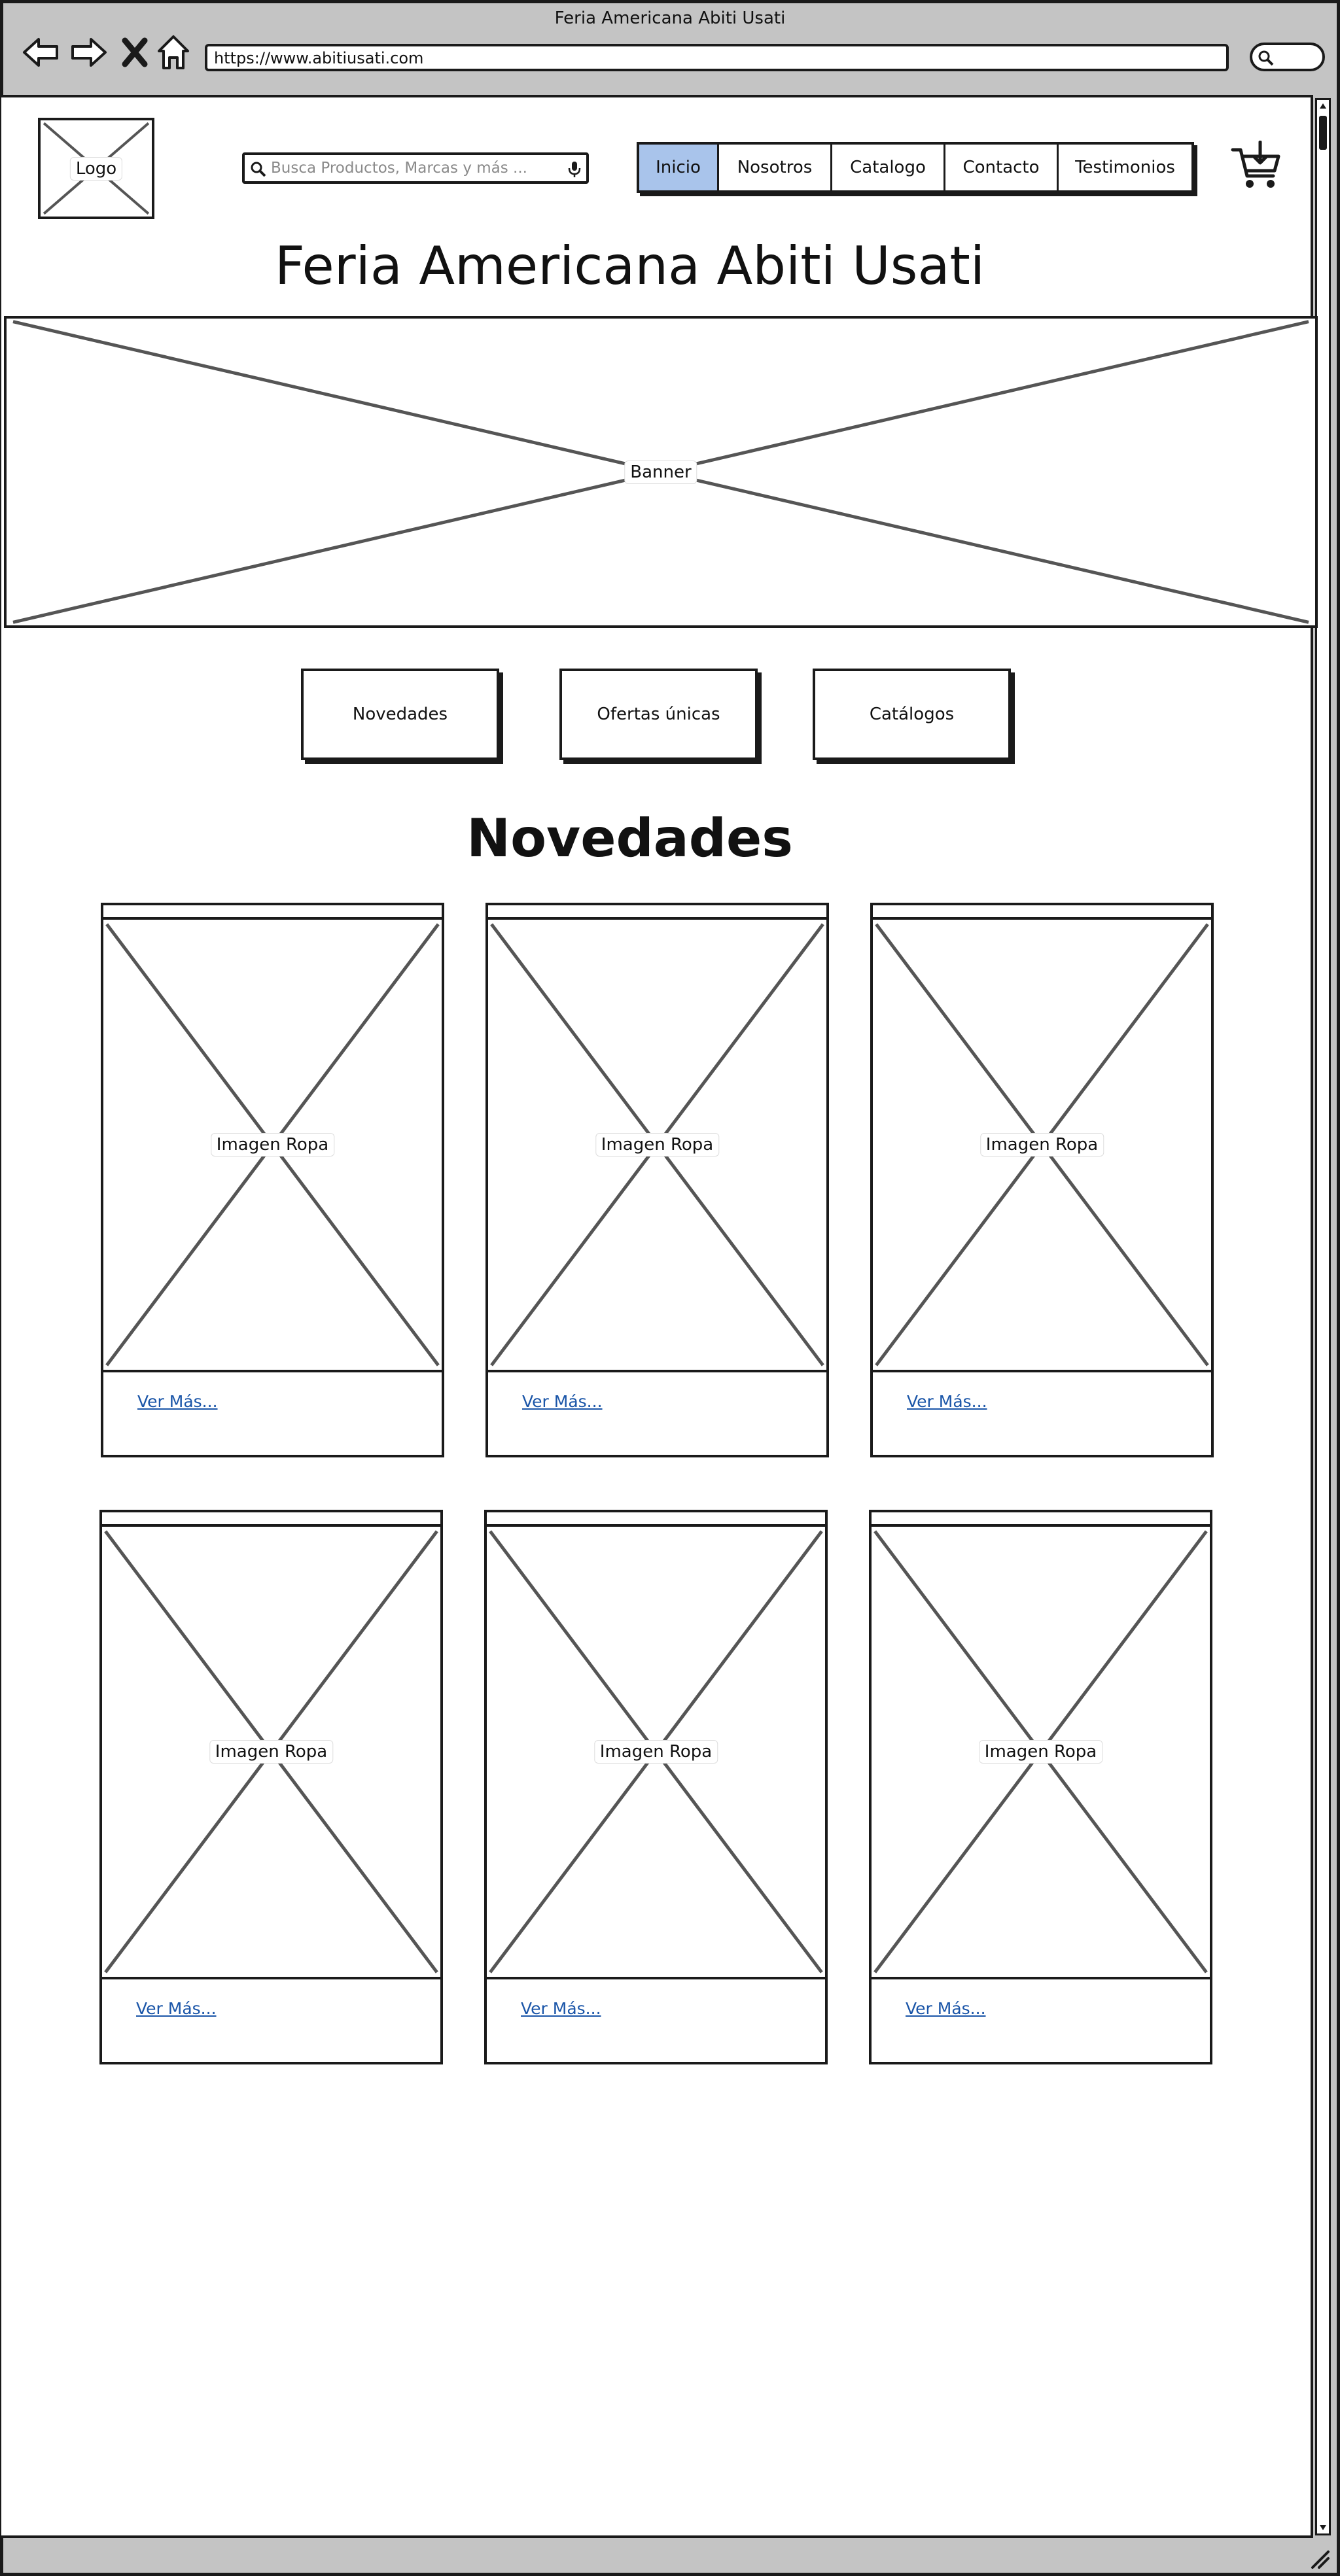  What do you see at coordinates (1287, 57) in the screenshot?
I see `browser-search-field` at bounding box center [1287, 57].